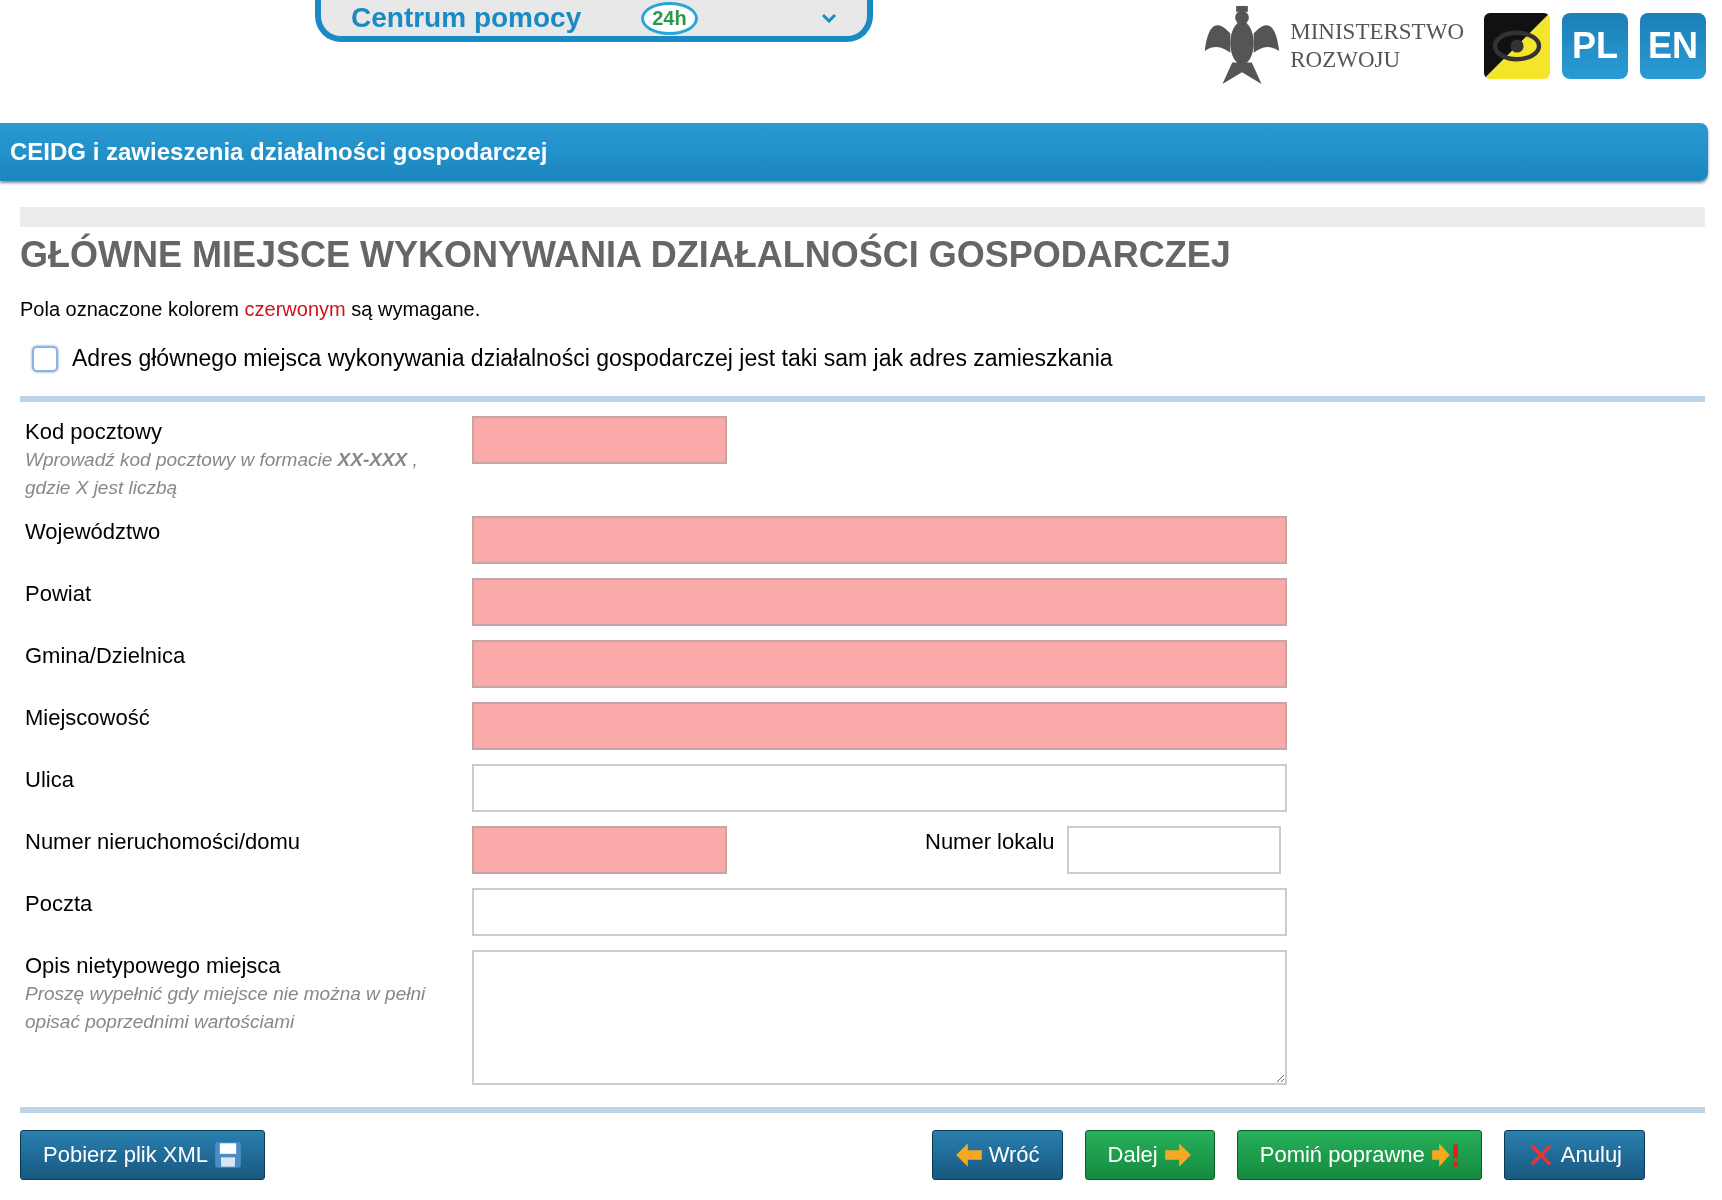 Image resolution: width=1722 pixels, height=1200 pixels. I want to click on language-button: EN, so click(1673, 46).